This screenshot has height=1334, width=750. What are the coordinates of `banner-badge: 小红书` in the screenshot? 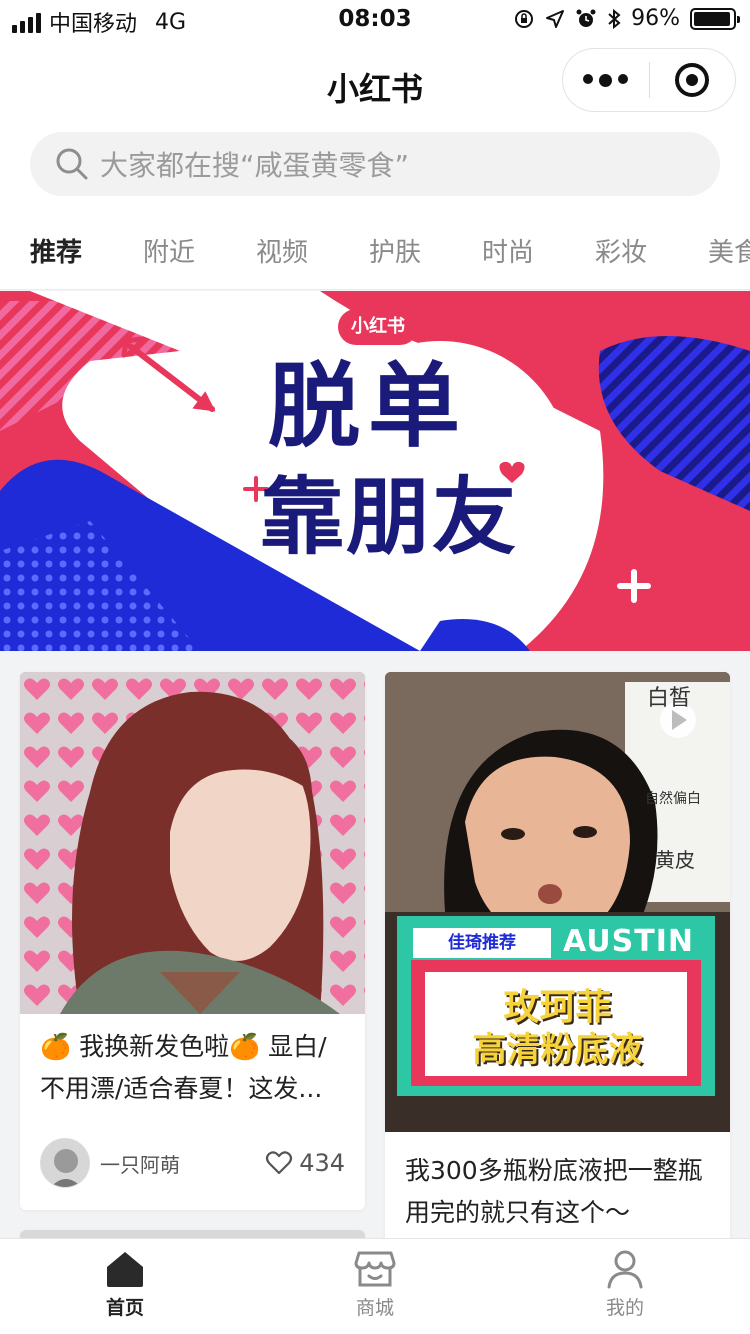 It's located at (378, 327).